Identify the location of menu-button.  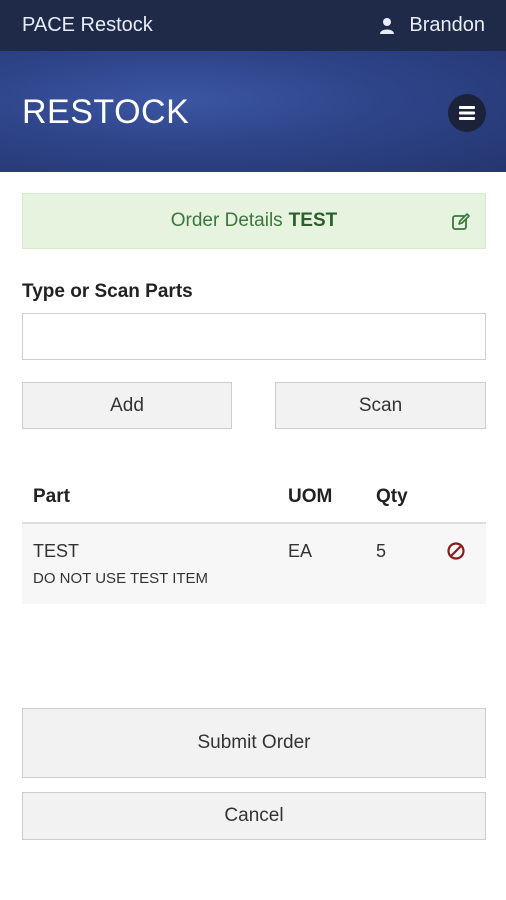
(467, 113).